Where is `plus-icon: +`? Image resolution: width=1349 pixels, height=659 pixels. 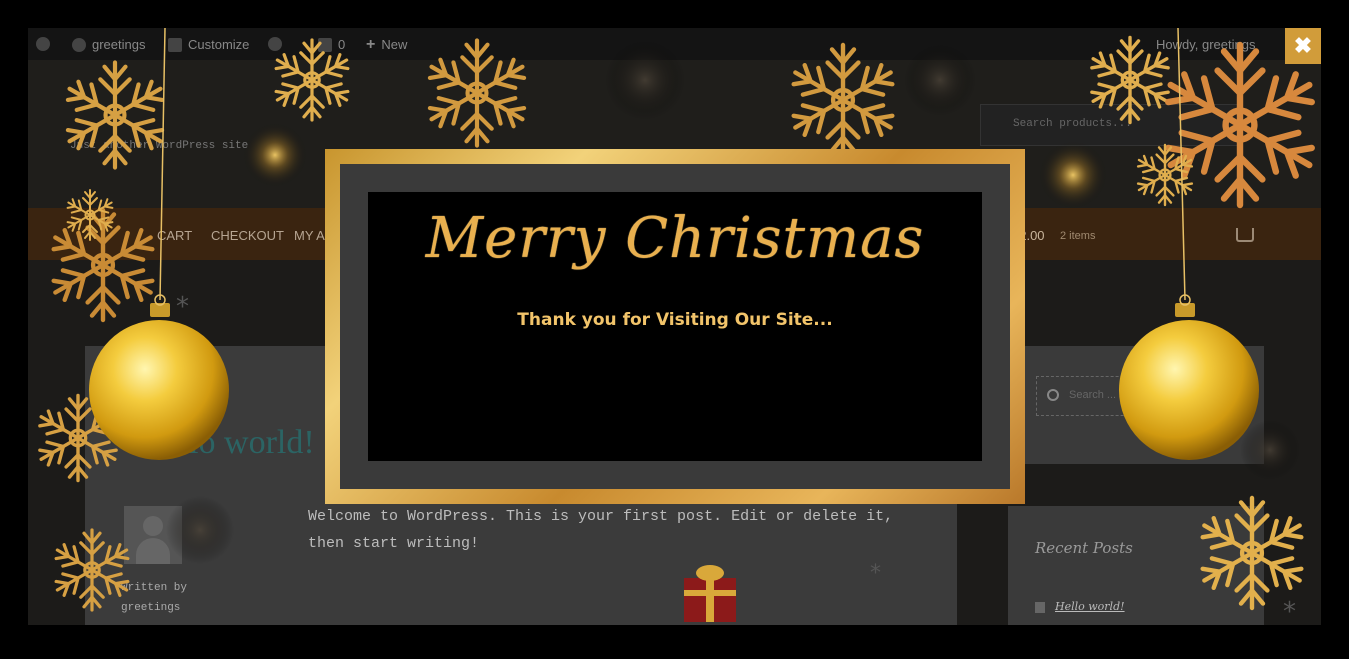
plus-icon: + is located at coordinates (371, 44).